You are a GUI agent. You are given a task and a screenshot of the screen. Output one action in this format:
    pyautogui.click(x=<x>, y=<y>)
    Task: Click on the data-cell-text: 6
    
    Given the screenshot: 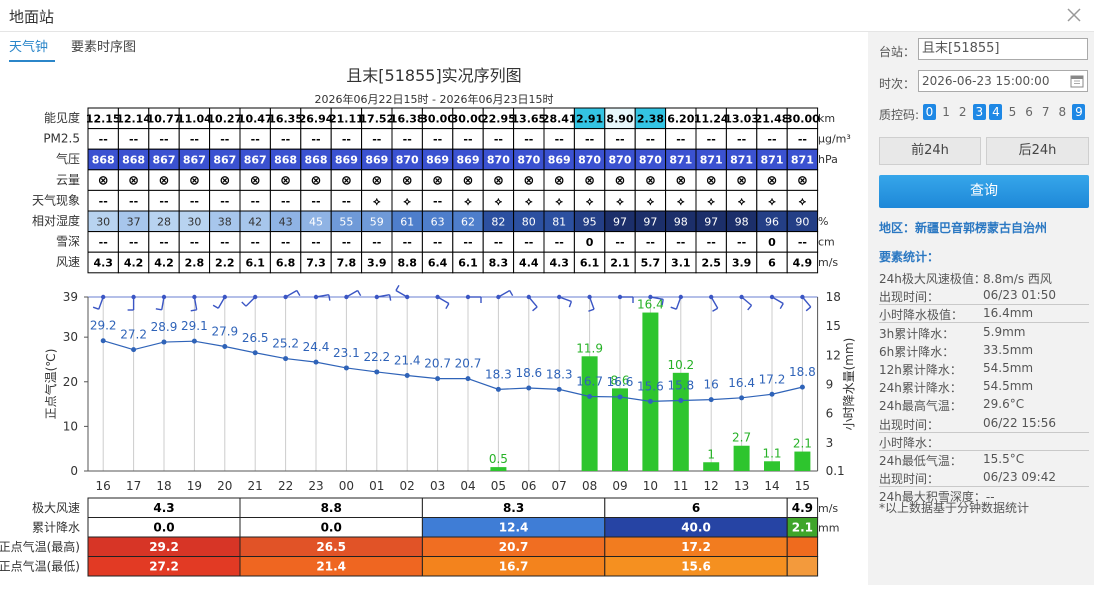 What is the action you would take?
    pyautogui.click(x=772, y=263)
    